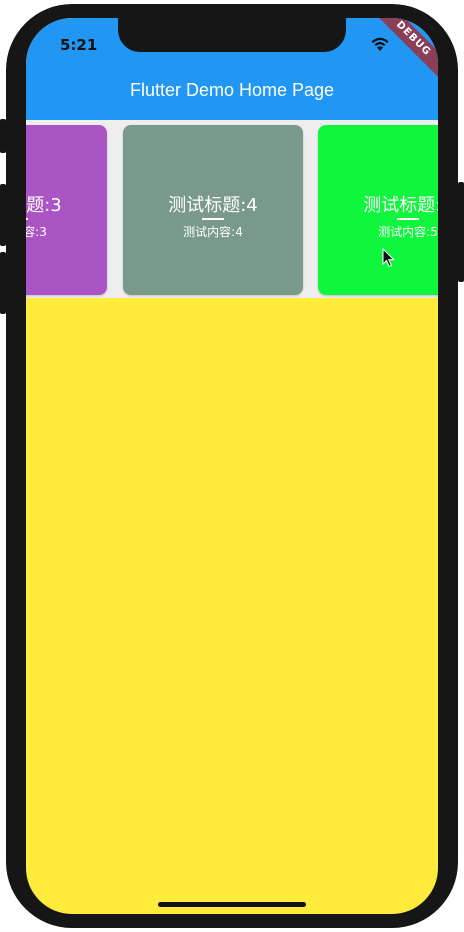 The width and height of the screenshot is (464, 932). I want to click on card-content: 测试内容:3, so click(36, 232).